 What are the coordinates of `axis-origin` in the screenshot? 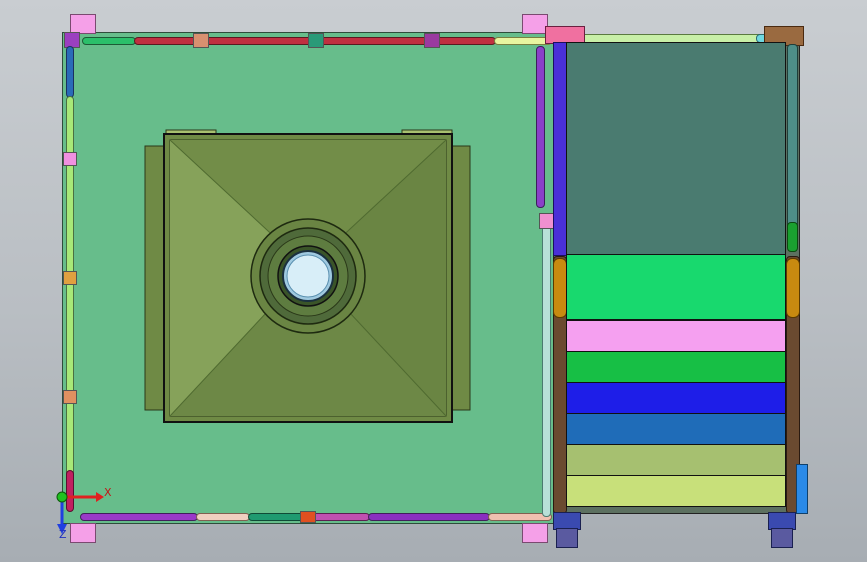 It's located at (62, 497).